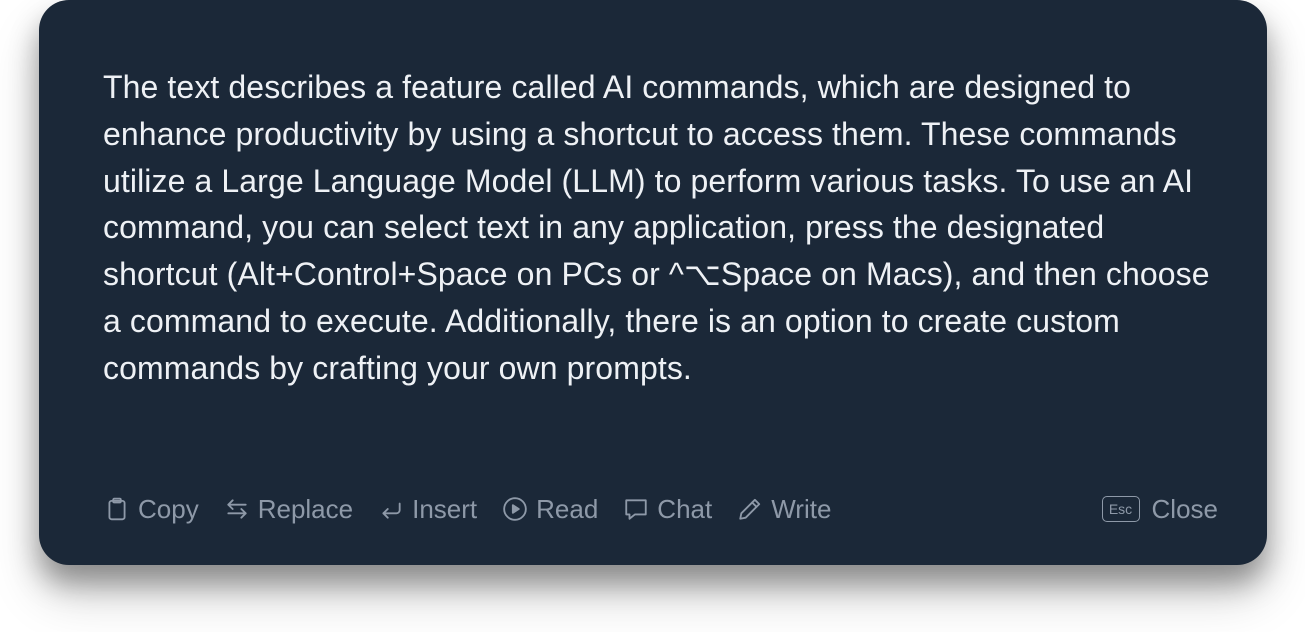 This screenshot has height=632, width=1305. Describe the element at coordinates (168, 508) in the screenshot. I see `copy-label: Copy` at that location.